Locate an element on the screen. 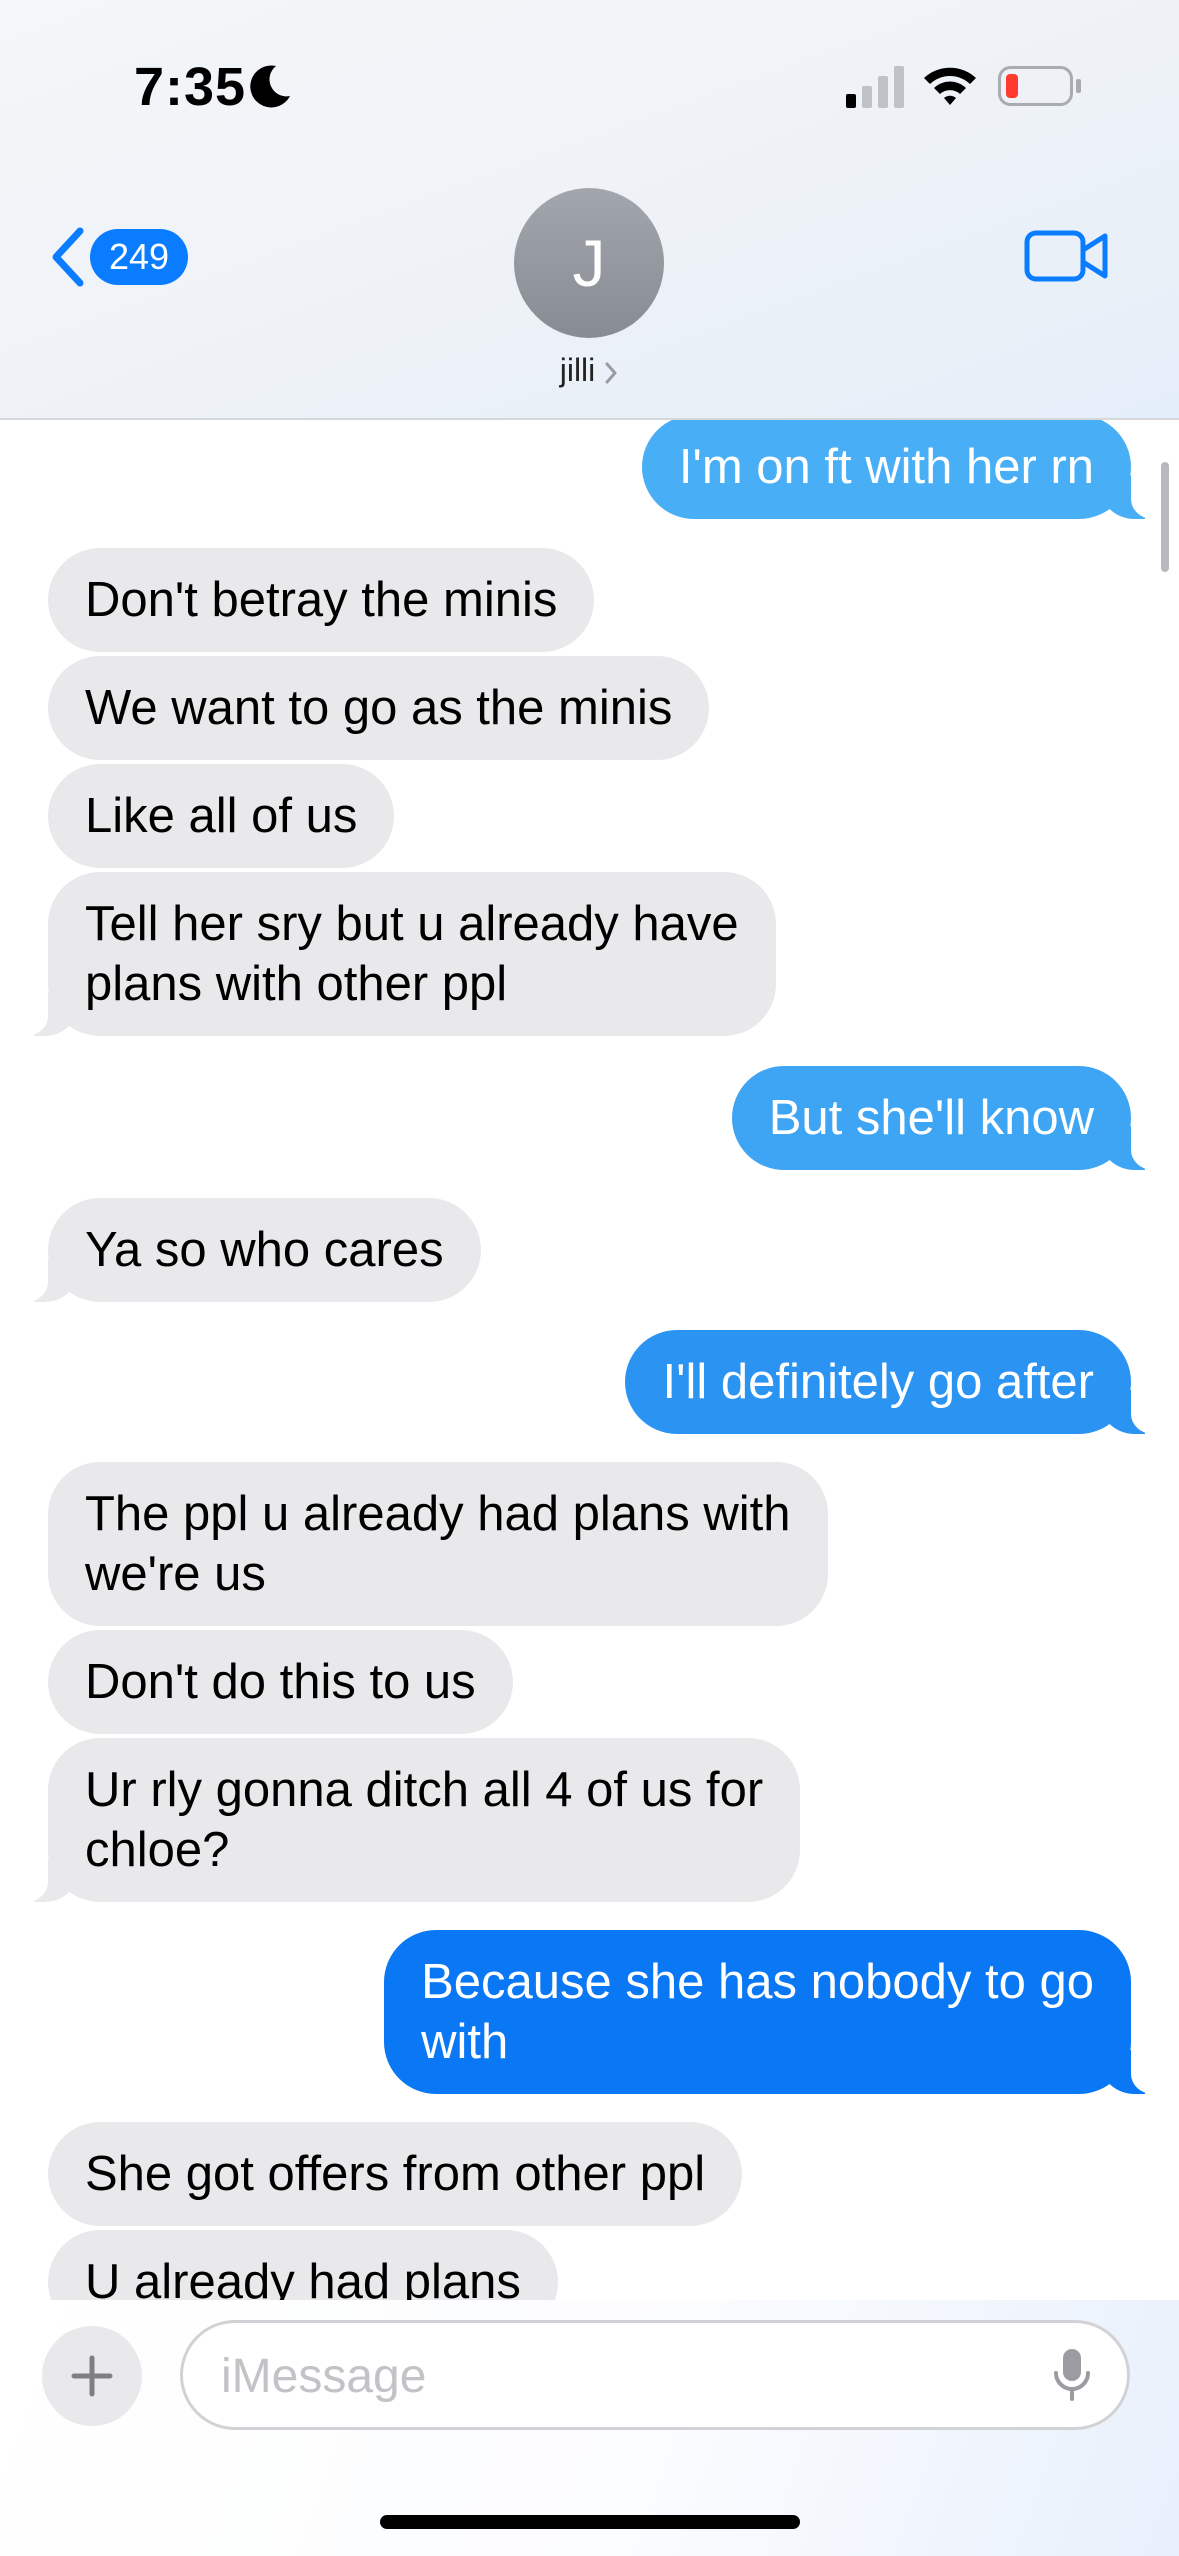  chevron-left-icon is located at coordinates (68, 257).